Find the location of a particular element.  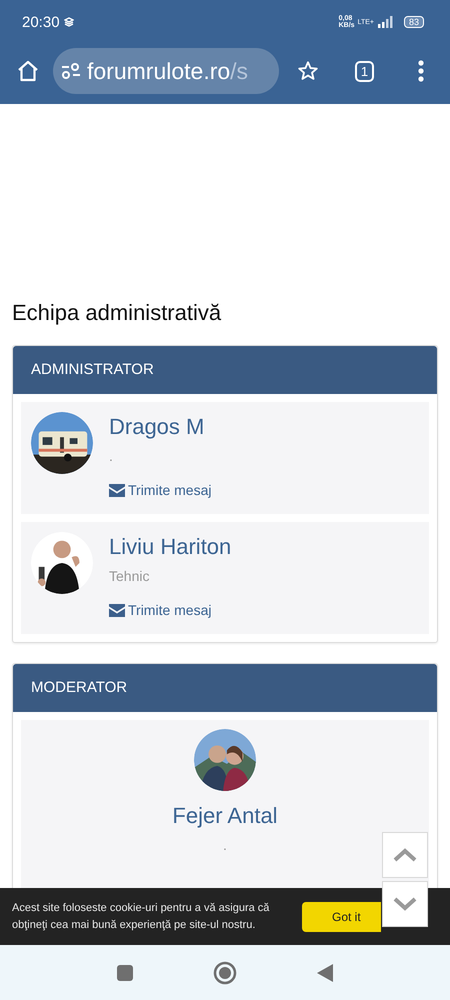

scroll-up-button is located at coordinates (405, 855).